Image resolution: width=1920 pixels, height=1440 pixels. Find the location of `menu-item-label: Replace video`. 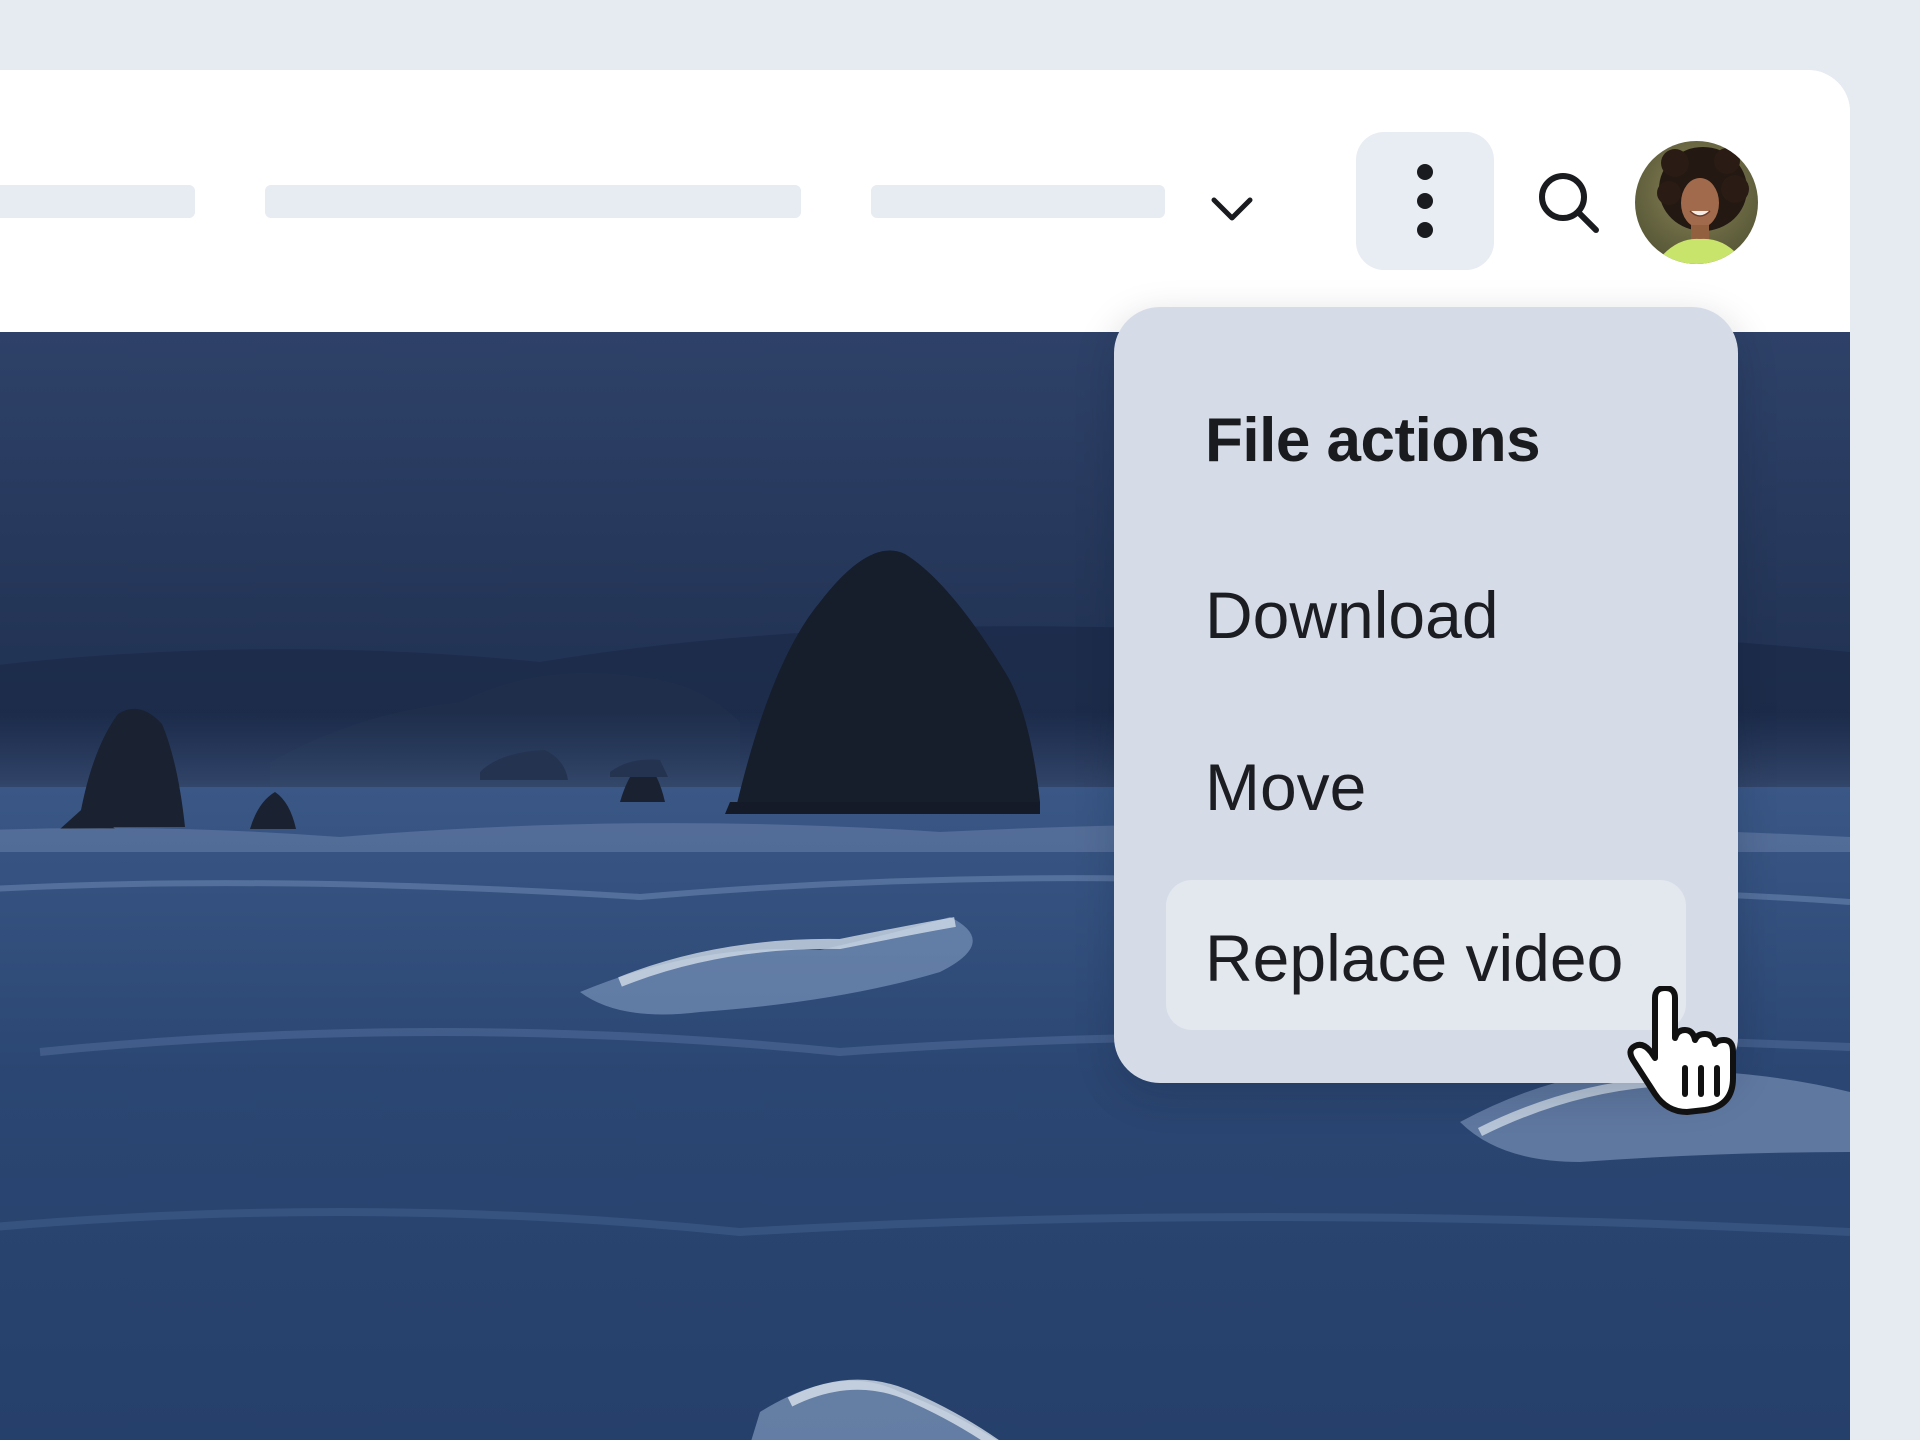

menu-item-label: Replace video is located at coordinates (1414, 958).